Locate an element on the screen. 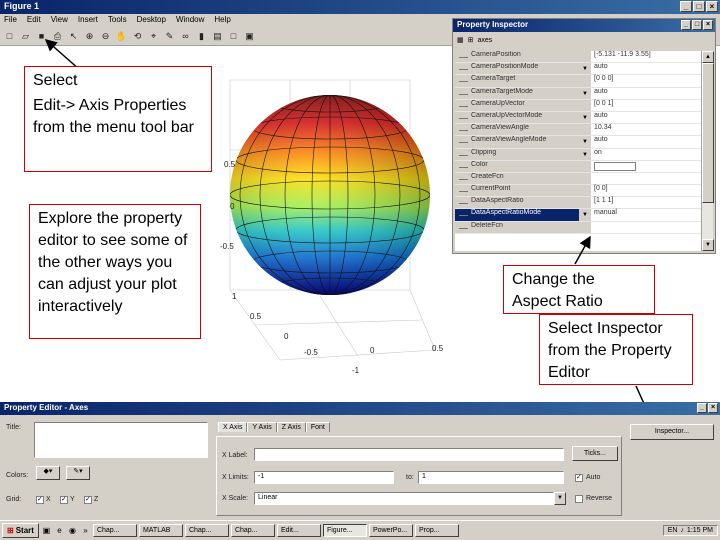  property-row: CameraUpVectorMode ▼ auto is located at coordinates (579, 118).